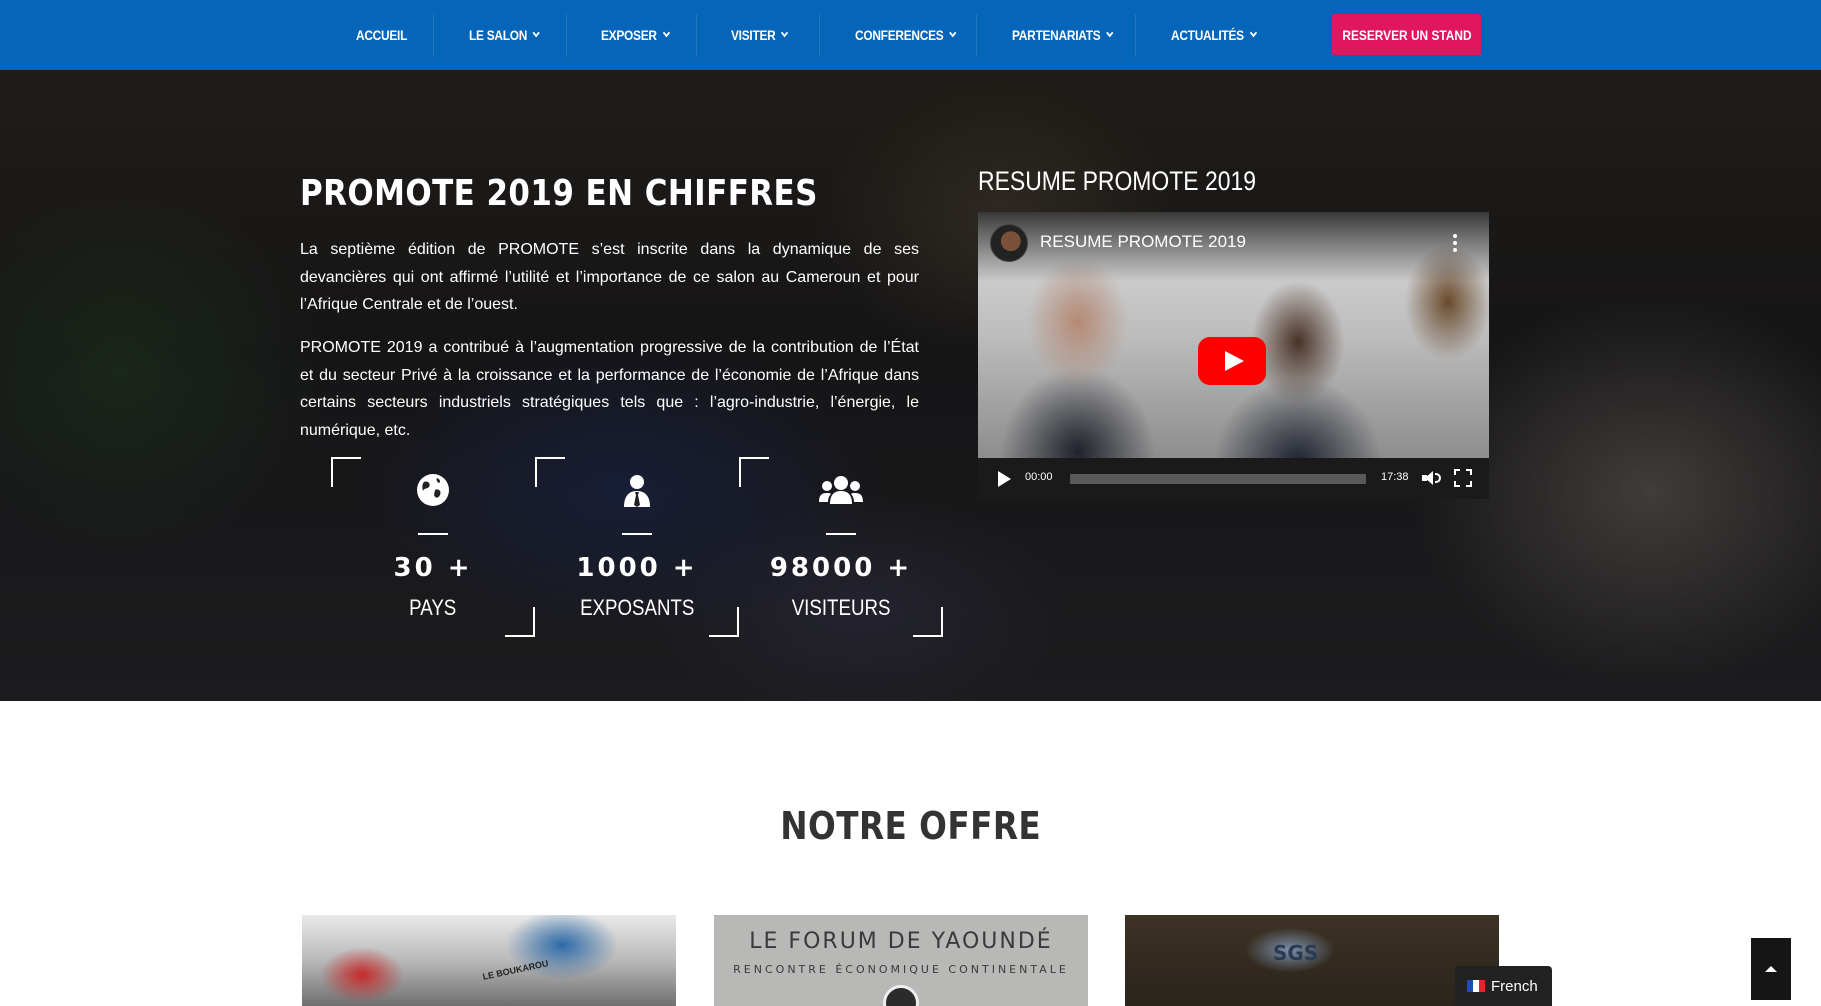 Image resolution: width=1821 pixels, height=1006 pixels. I want to click on offer-card-conference: SGS, so click(1312, 960).